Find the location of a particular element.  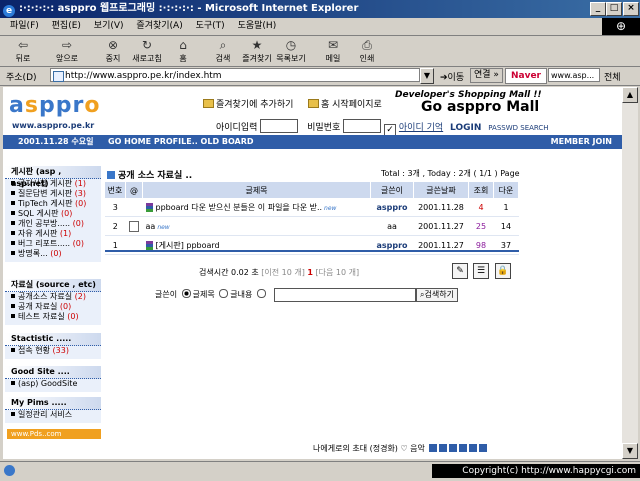

author-link: aa is located at coordinates (392, 226).